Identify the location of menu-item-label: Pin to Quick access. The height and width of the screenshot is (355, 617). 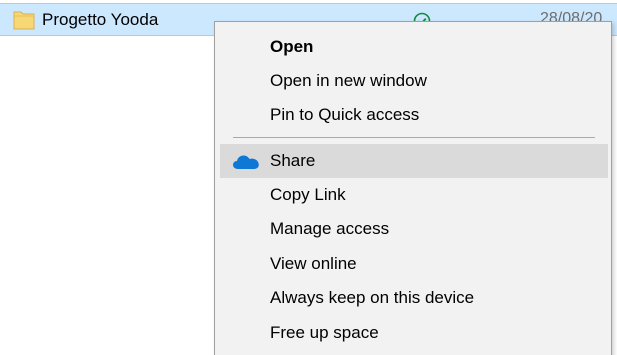
(345, 114).